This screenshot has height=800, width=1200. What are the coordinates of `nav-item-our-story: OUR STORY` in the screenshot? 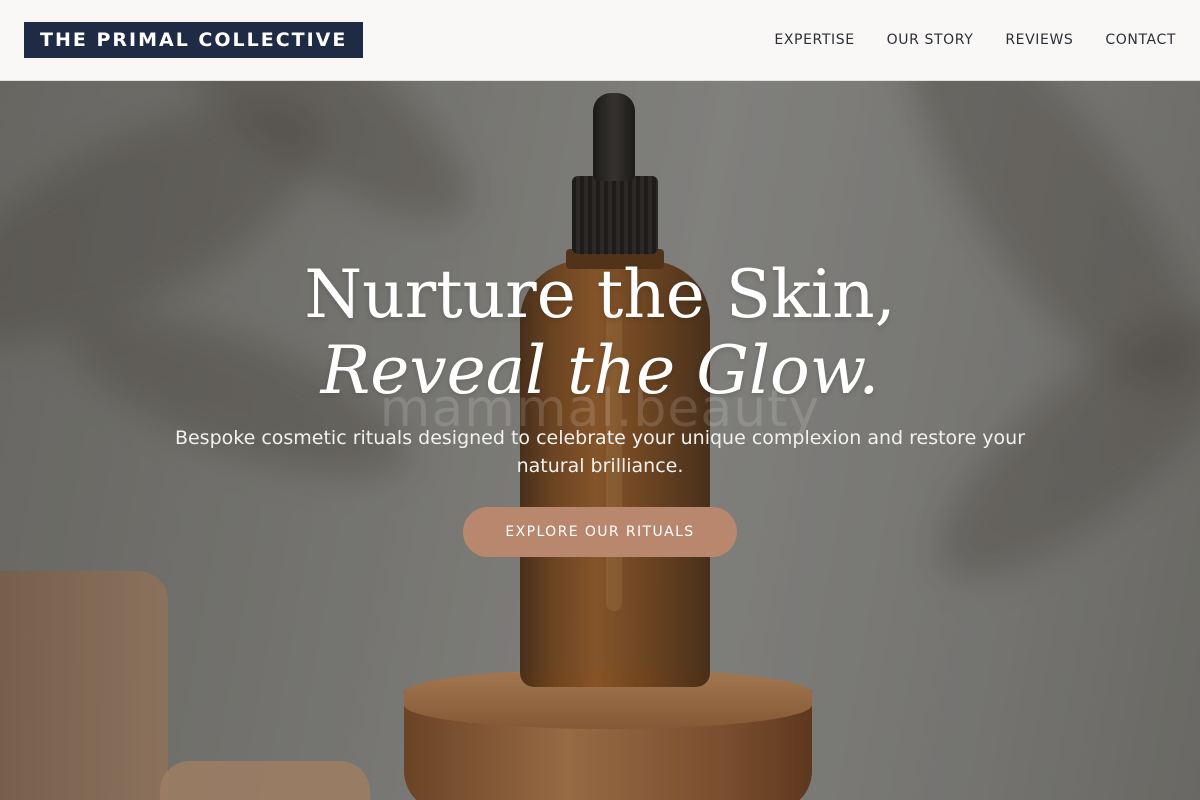 It's located at (930, 40).